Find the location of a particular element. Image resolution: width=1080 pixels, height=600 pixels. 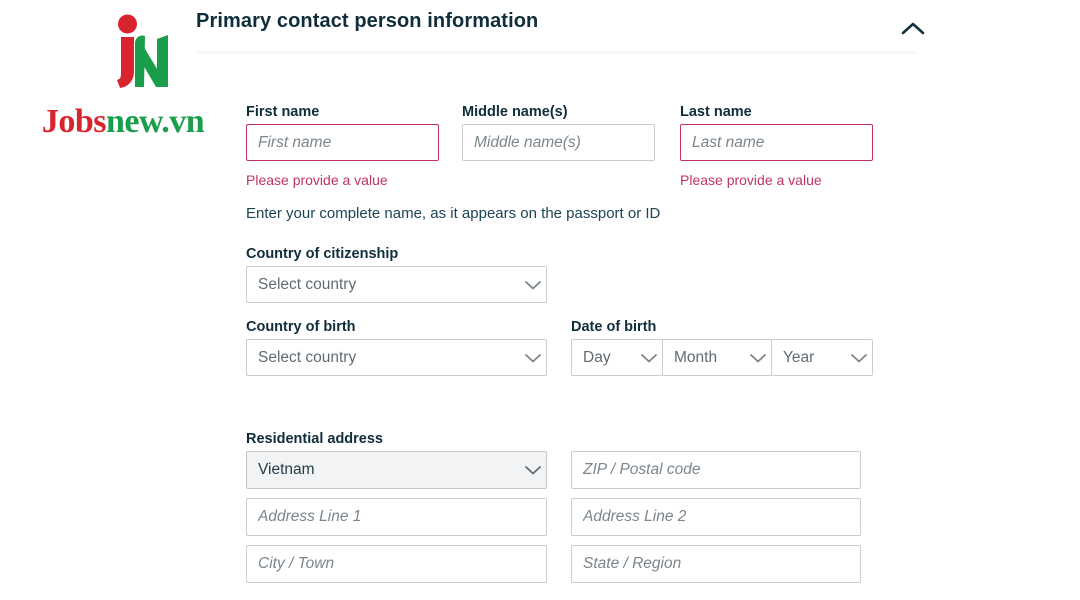

header-divider is located at coordinates (557, 52).